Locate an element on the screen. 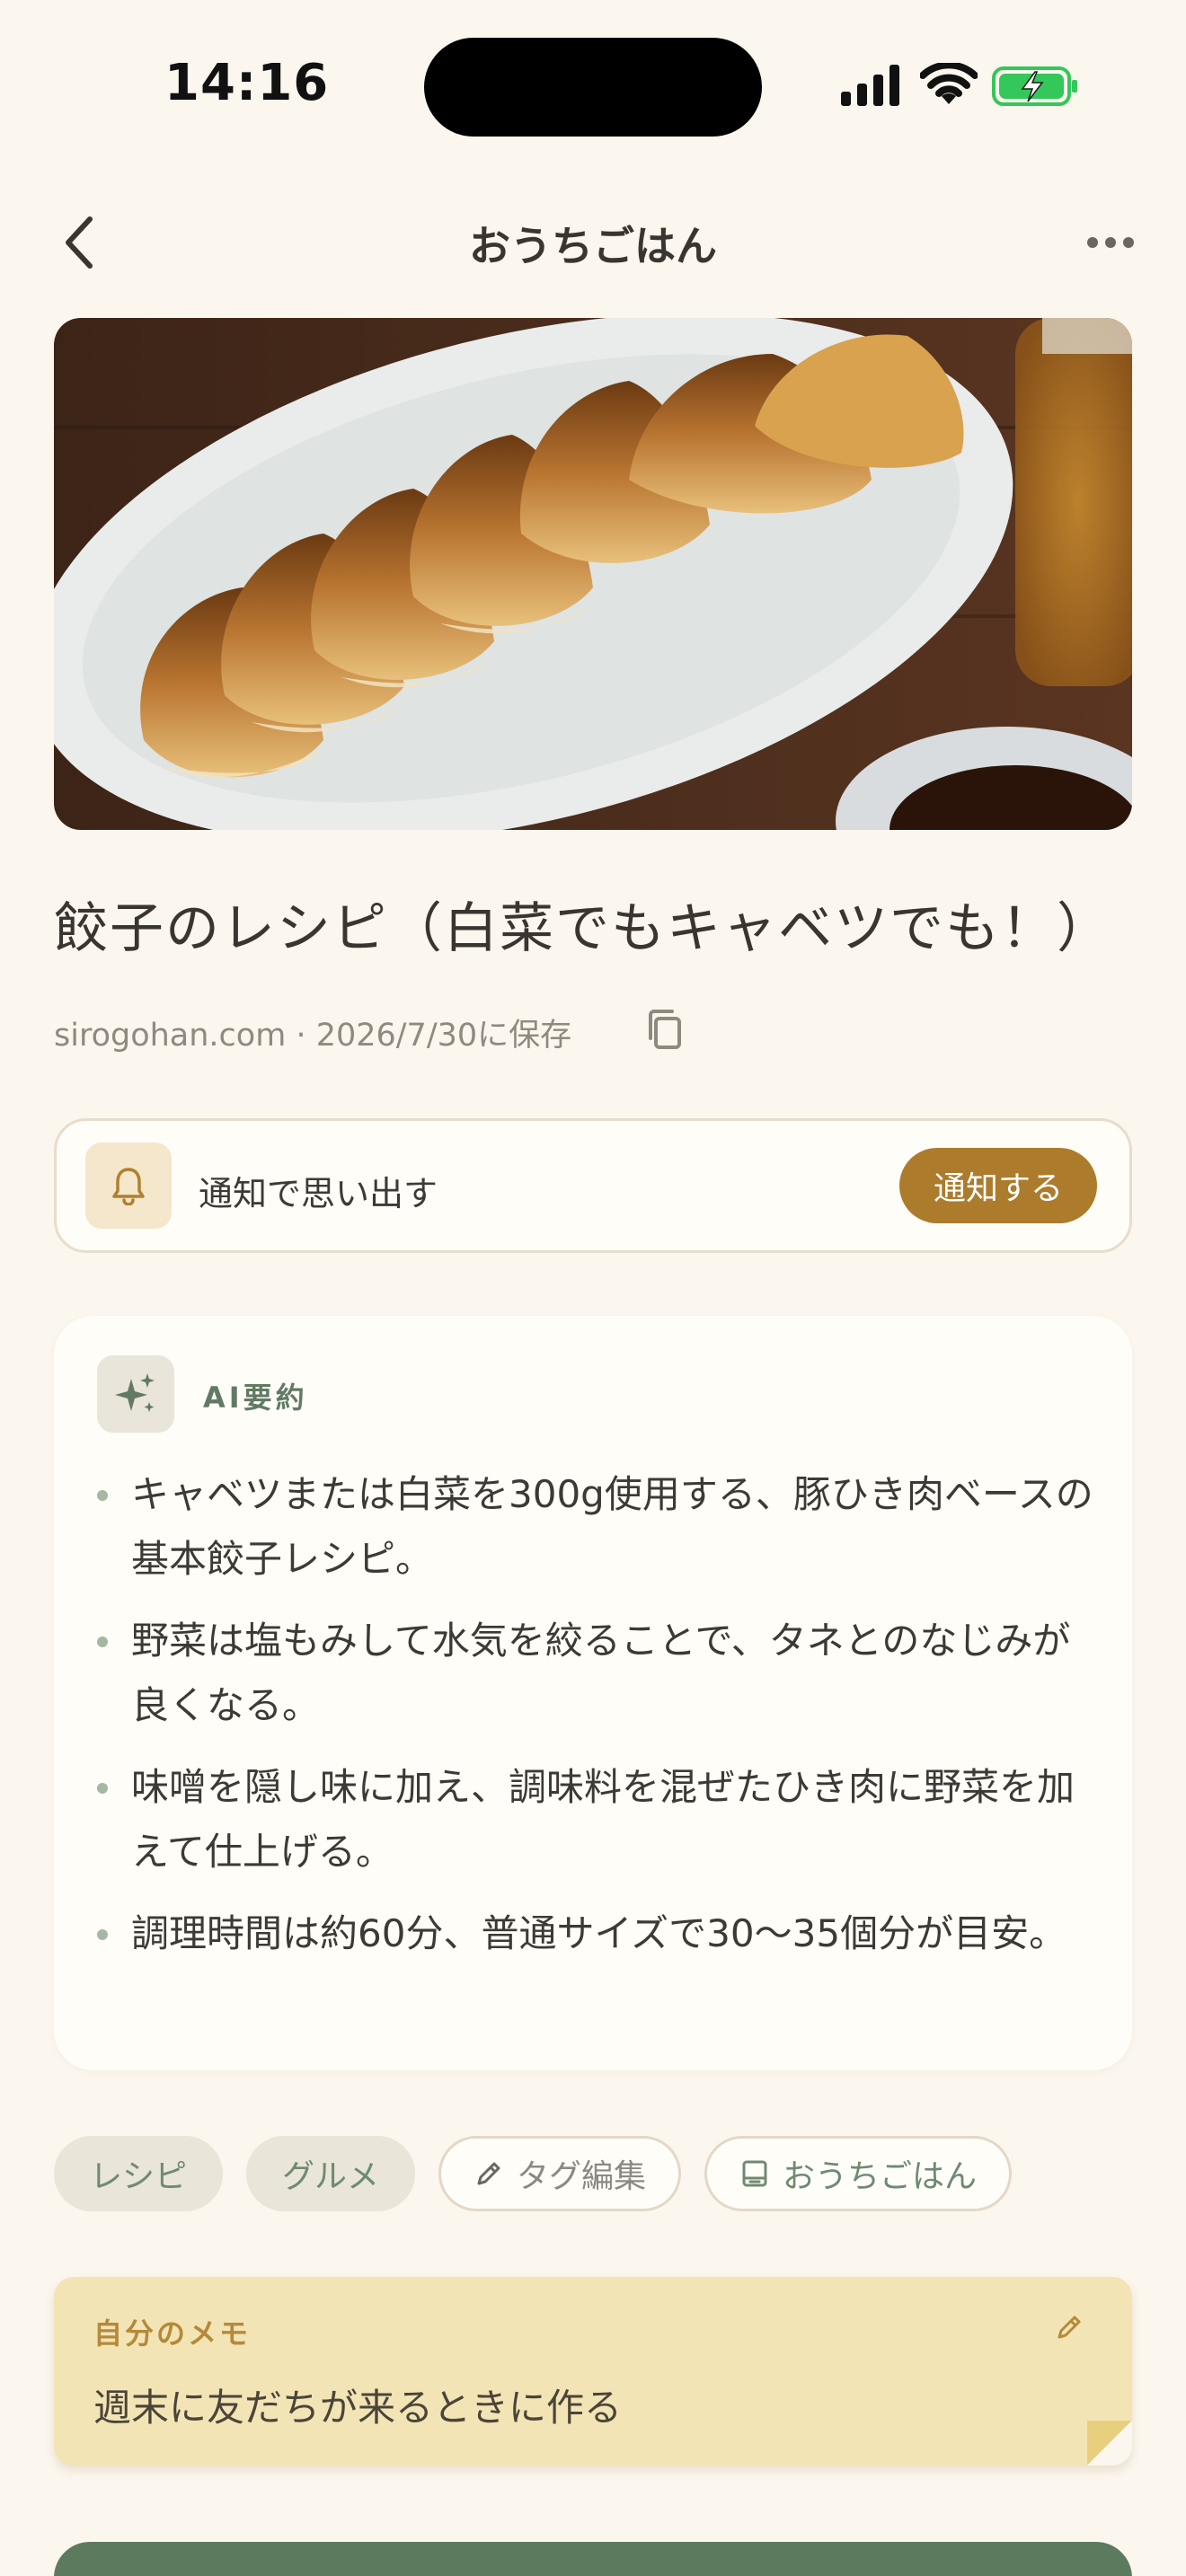  ai-summary-item: 味噌を隠し味に加え、調味料を混ぜたひき肉に野菜を加えて仕上げる。 is located at coordinates (595, 1819).